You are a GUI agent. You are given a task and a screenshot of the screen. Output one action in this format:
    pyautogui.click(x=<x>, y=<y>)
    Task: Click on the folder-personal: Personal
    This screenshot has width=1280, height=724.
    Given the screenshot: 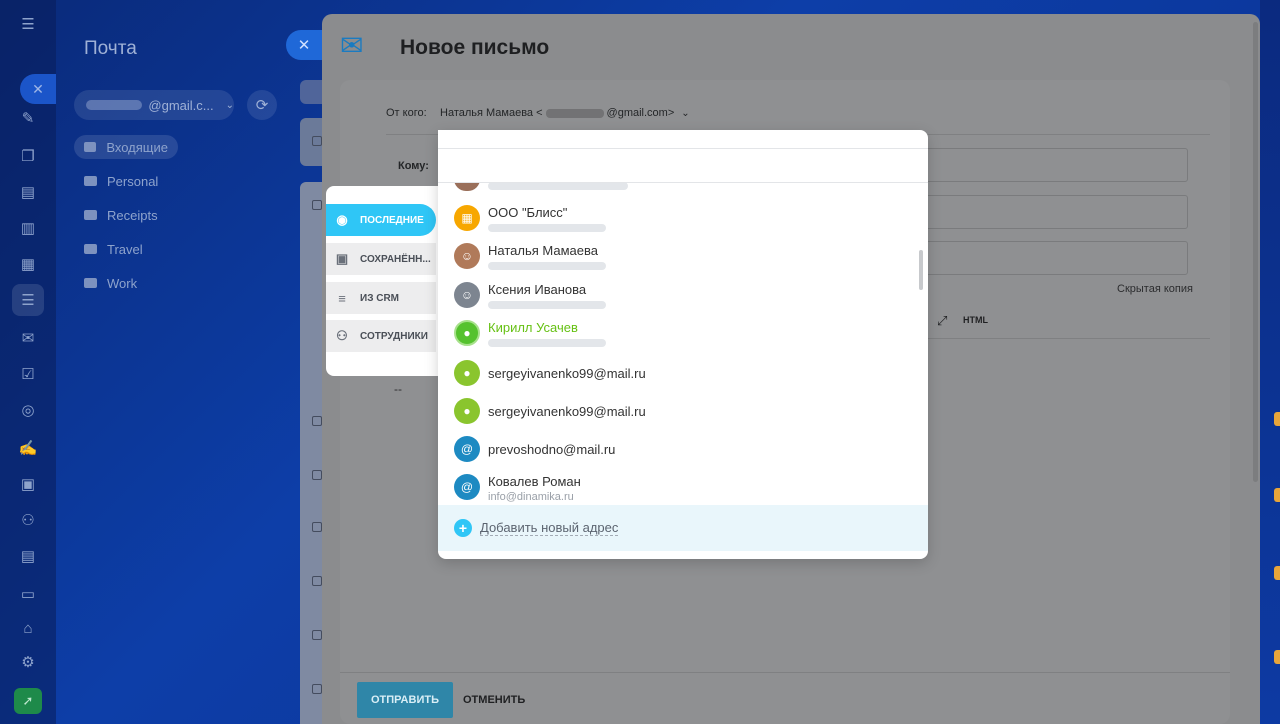 What is the action you would take?
    pyautogui.click(x=121, y=181)
    